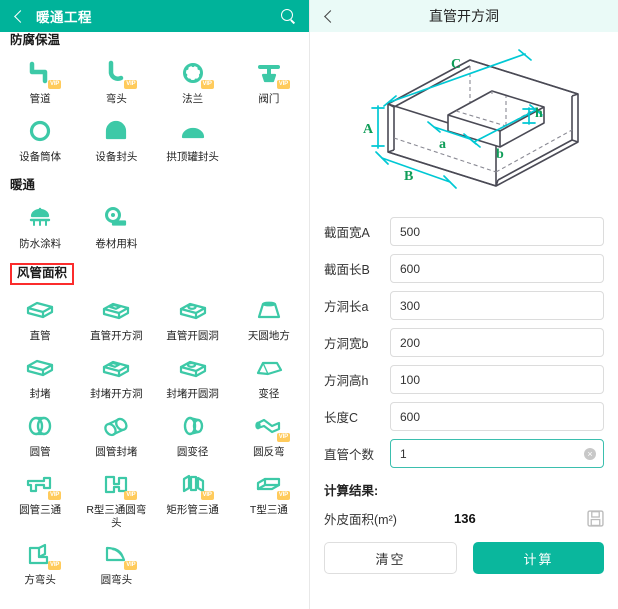 Image resolution: width=618 pixels, height=609 pixels. I want to click on catalog-item: 设备筒体, so click(40, 138).